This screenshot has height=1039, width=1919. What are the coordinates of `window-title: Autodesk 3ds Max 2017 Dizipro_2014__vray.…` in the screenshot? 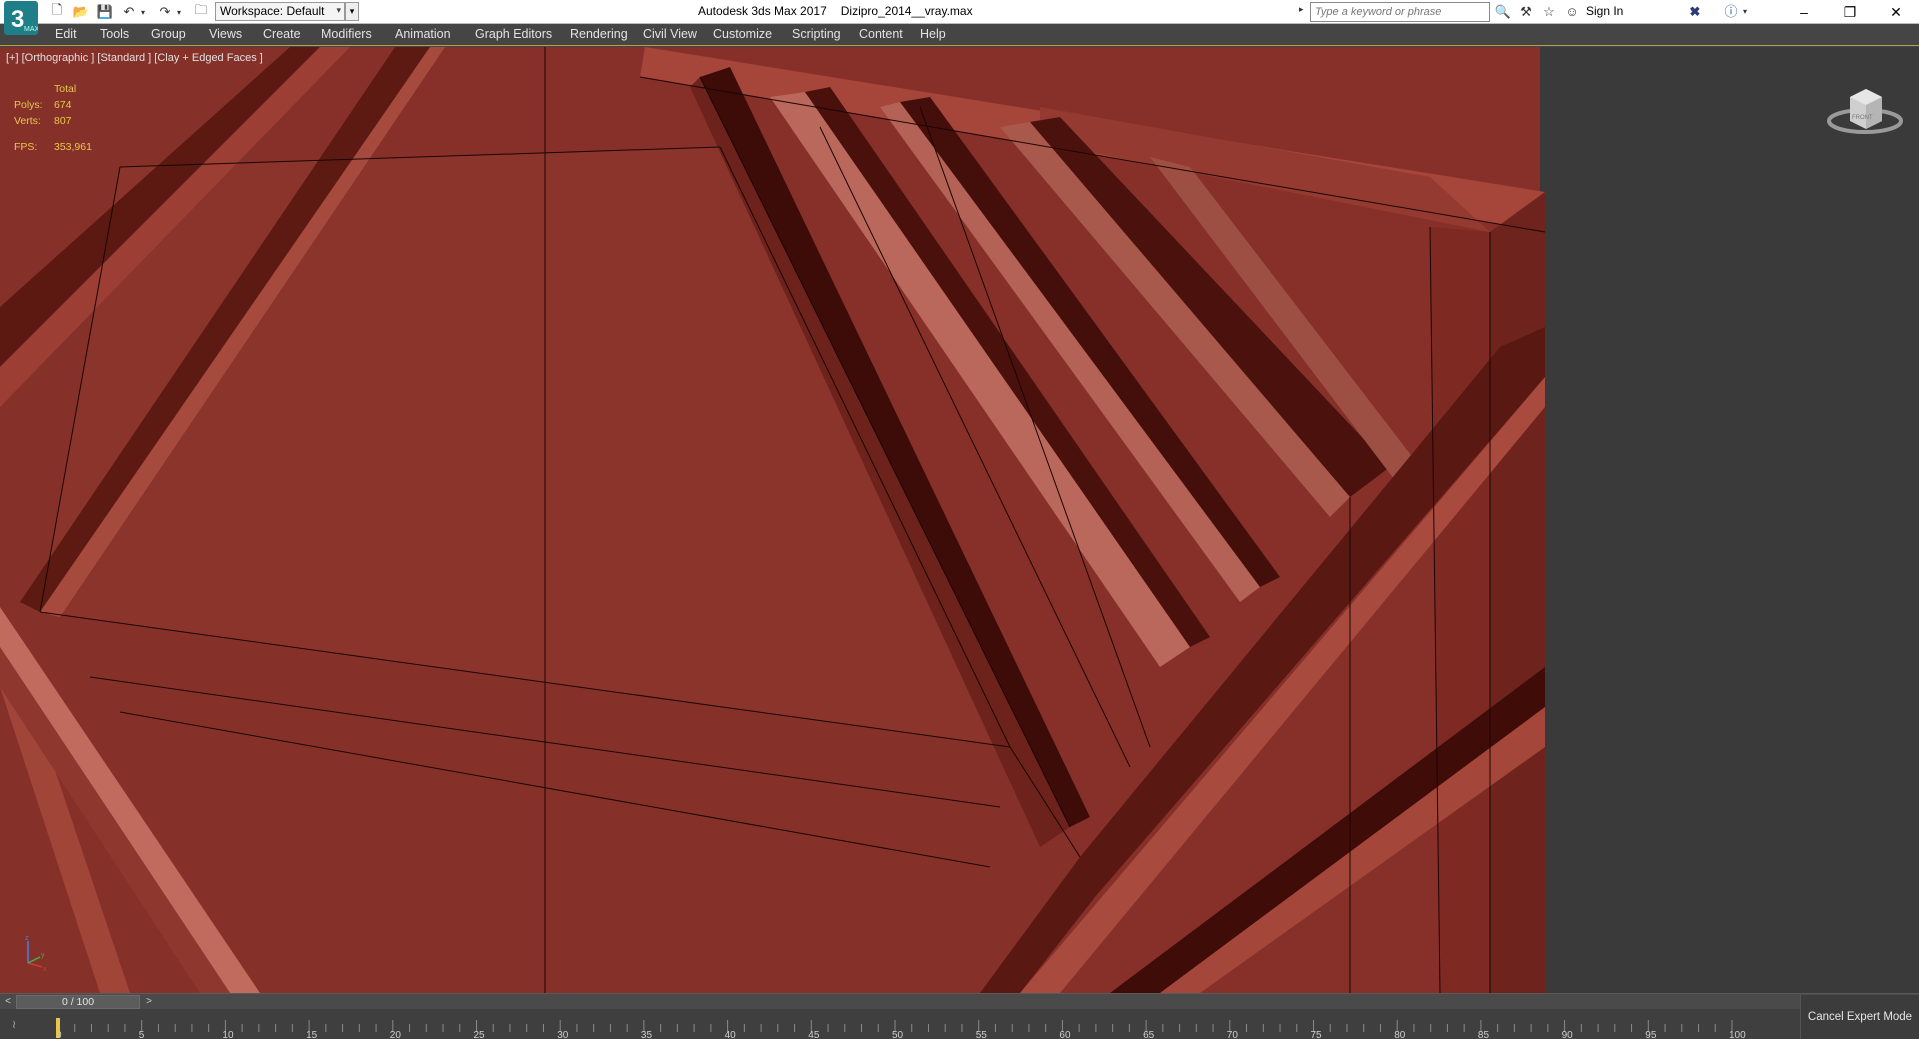 It's located at (835, 11).